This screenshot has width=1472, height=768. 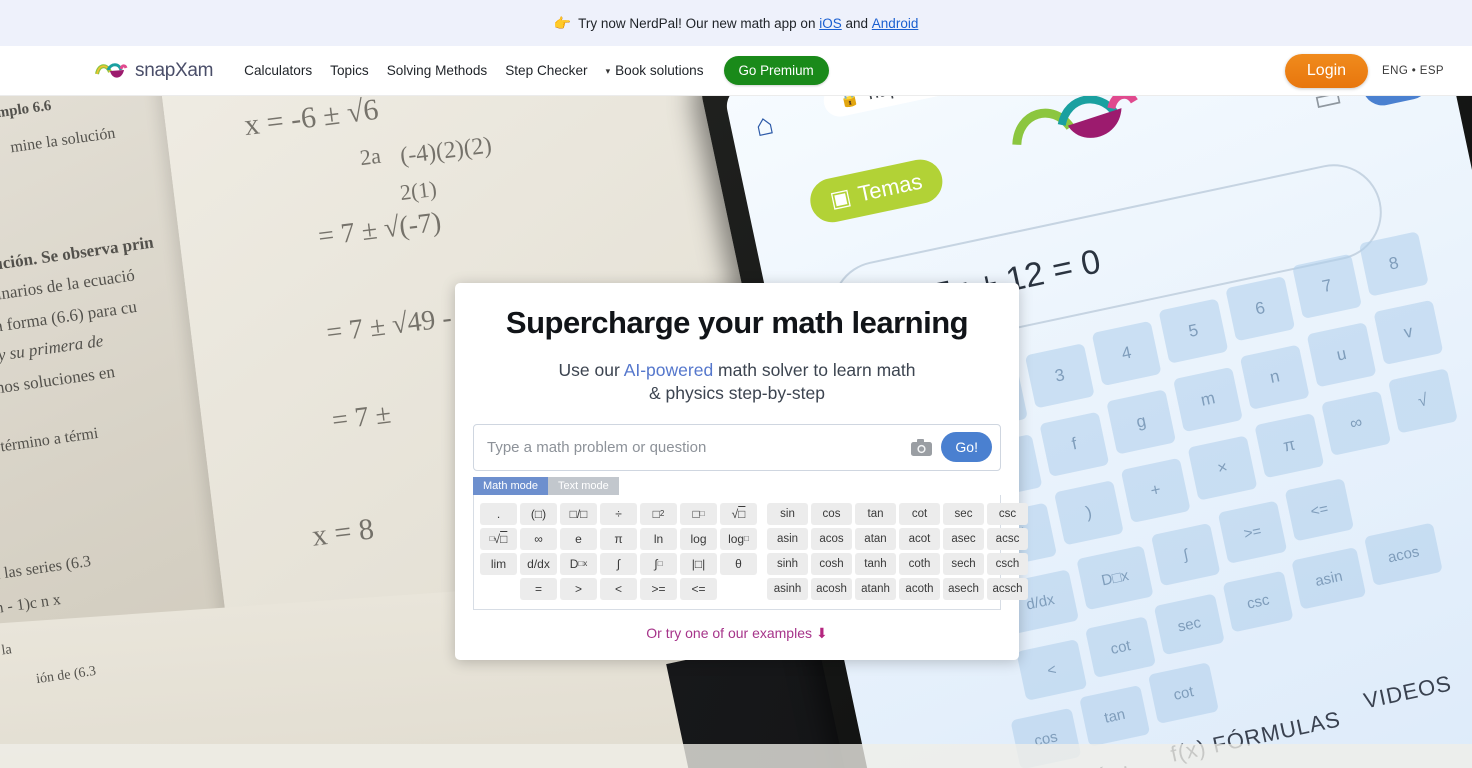 What do you see at coordinates (1289, 445) in the screenshot?
I see `phone-key: π` at bounding box center [1289, 445].